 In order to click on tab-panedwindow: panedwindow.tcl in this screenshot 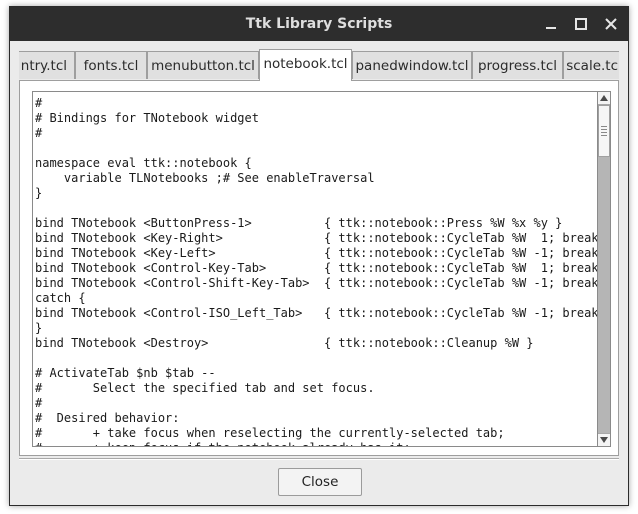, I will do `click(412, 65)`.